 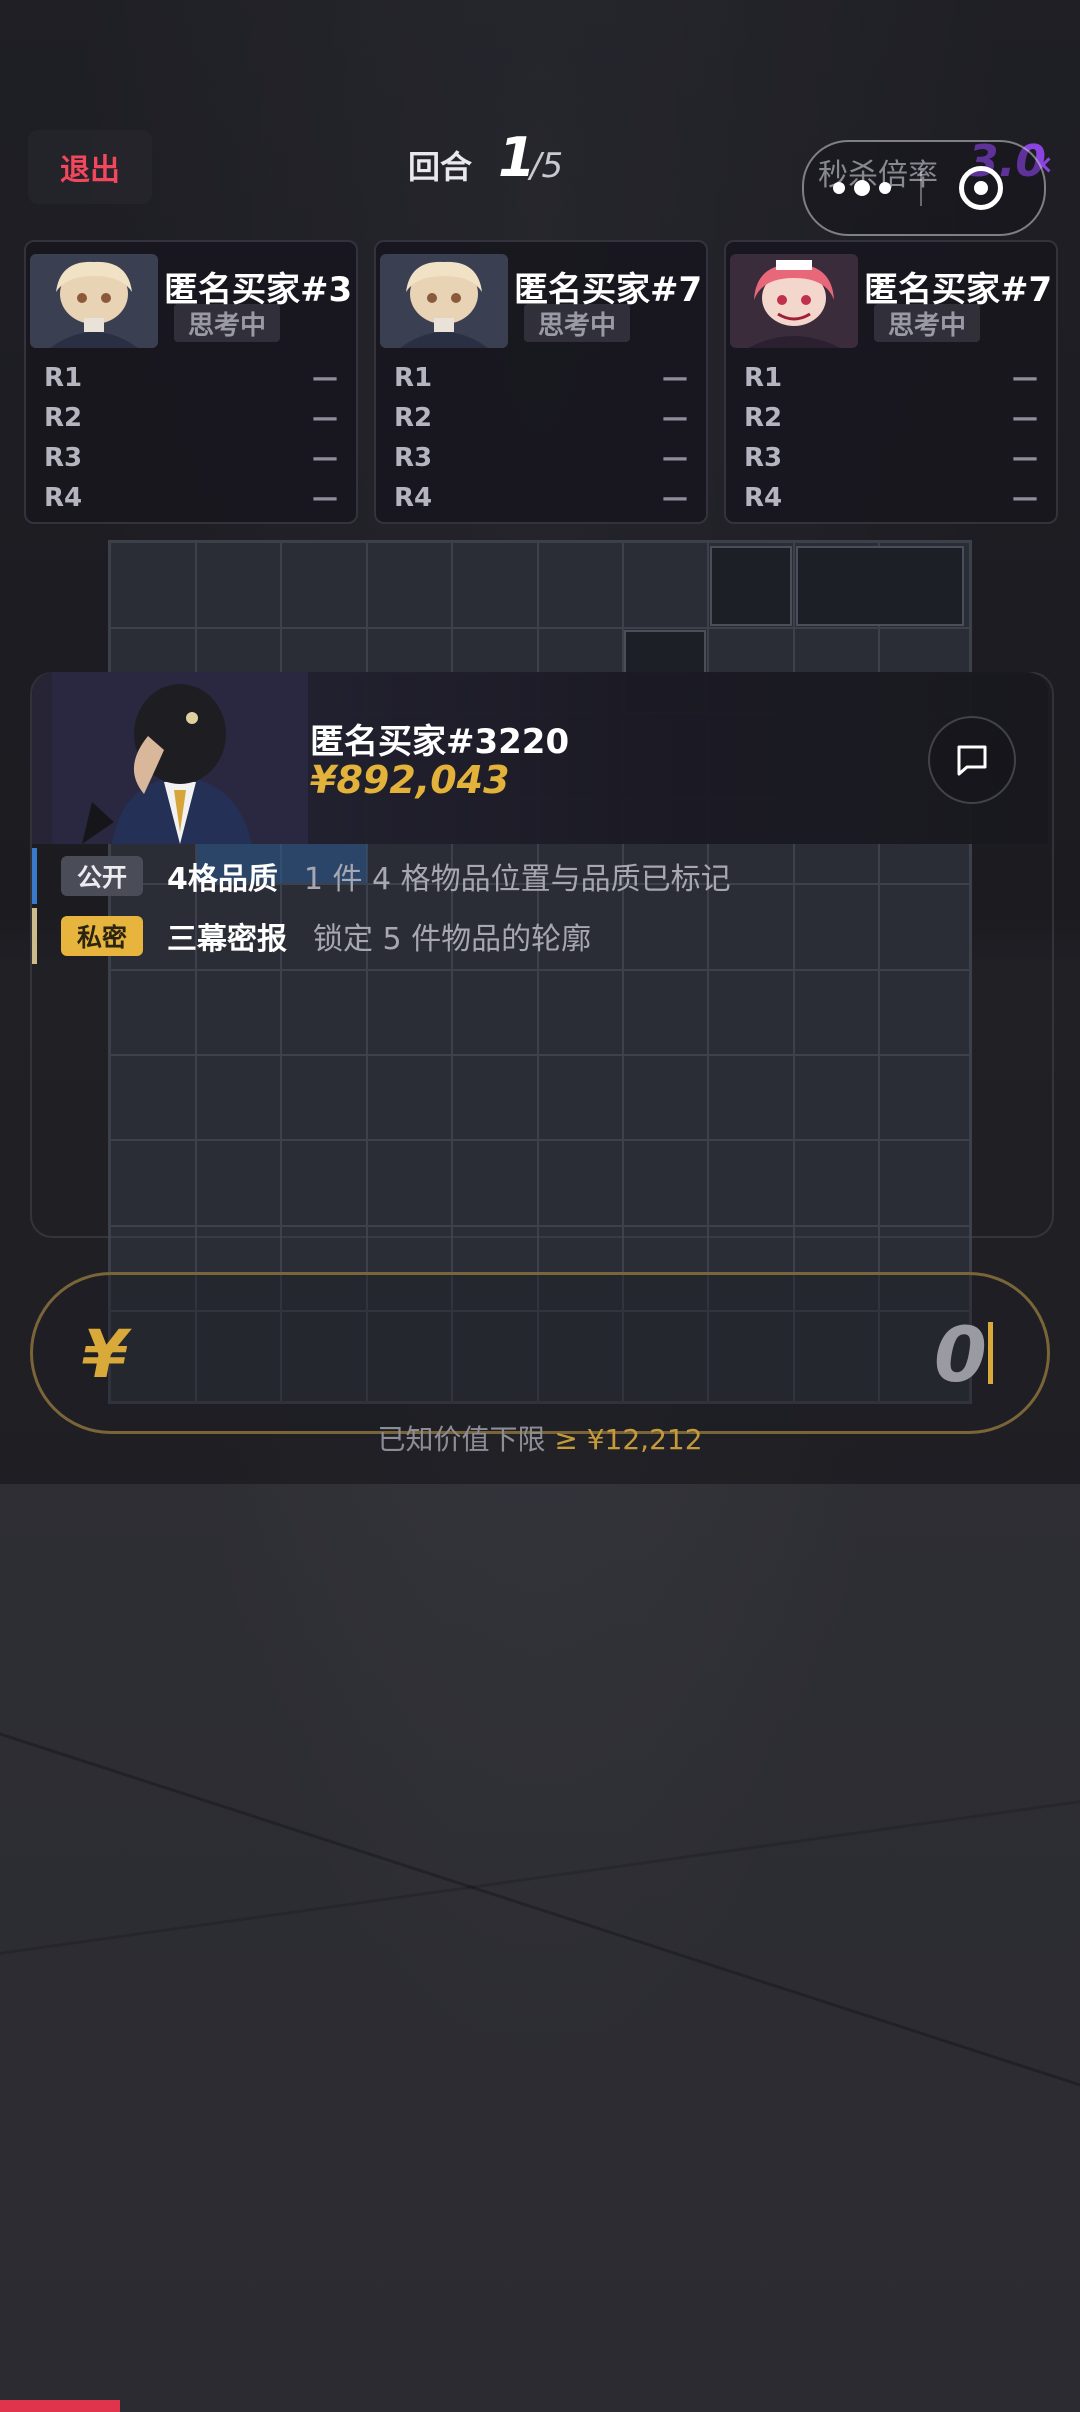 I want to click on exit-button: 退出, so click(x=90, y=167).